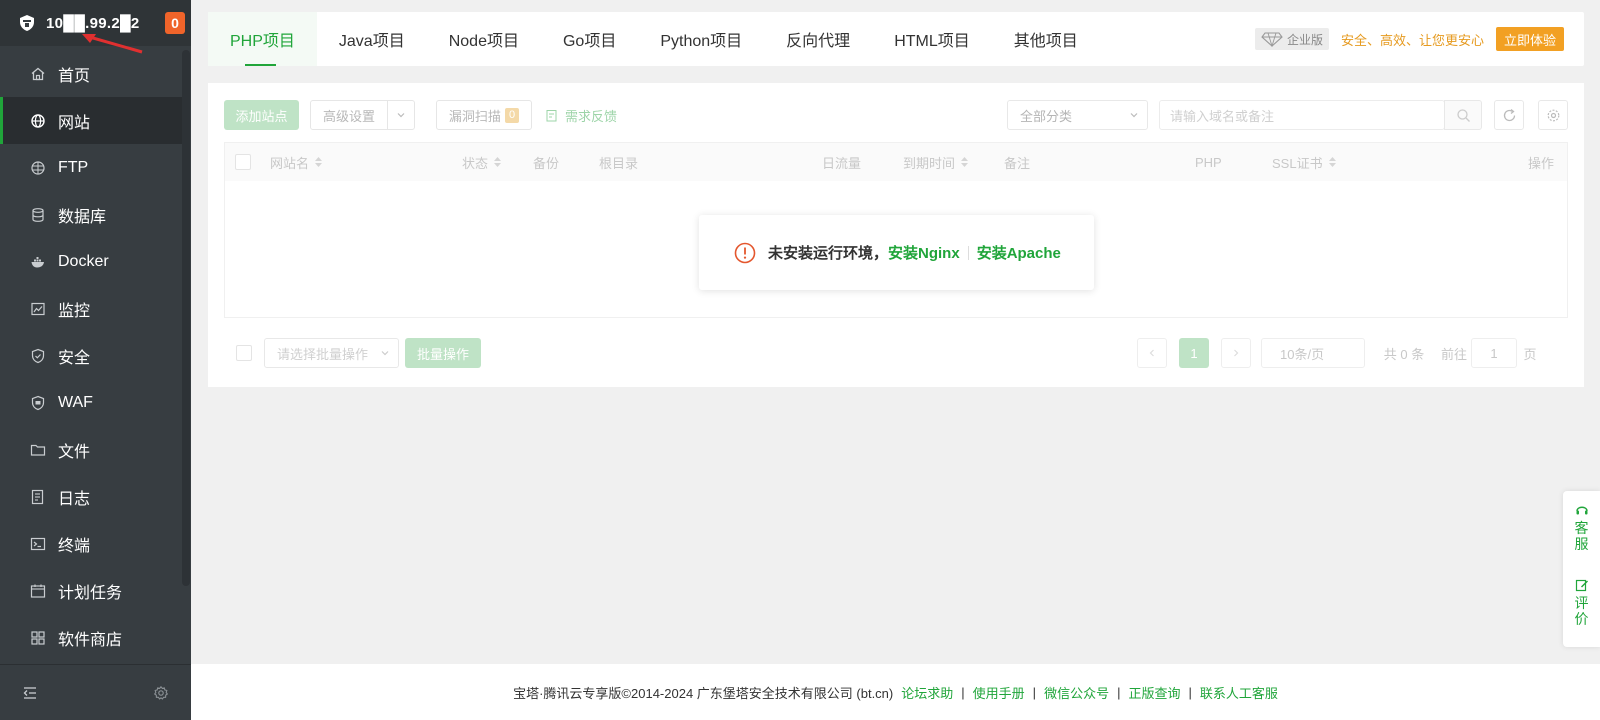  I want to click on goto-page-input: 1, so click(1494, 353).